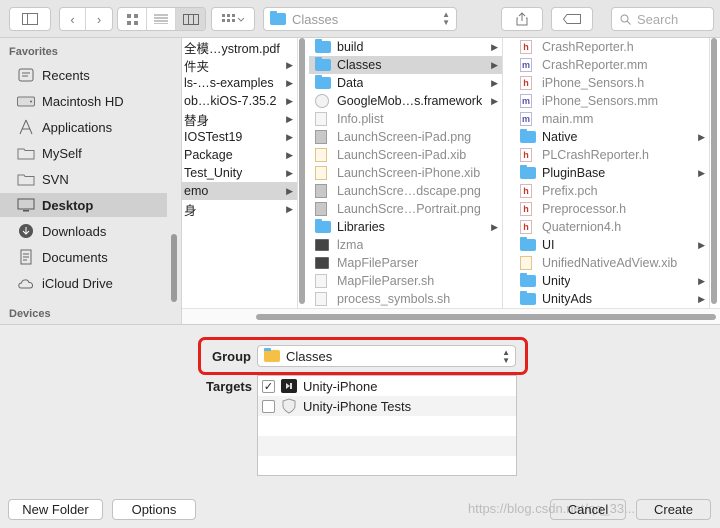 Image resolution: width=720 pixels, height=528 pixels. Describe the element at coordinates (405, 101) in the screenshot. I see `list-item: GoogleMob…s.framework ▶` at that location.